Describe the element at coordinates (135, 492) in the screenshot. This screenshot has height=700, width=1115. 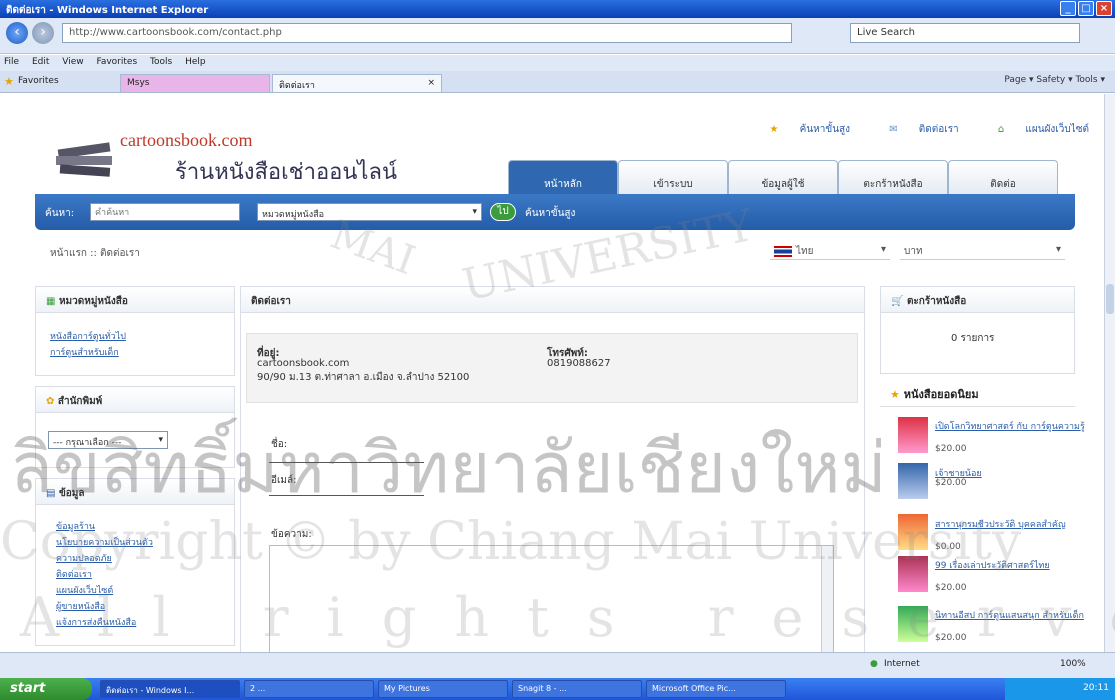
I see `info-title: ▤ ข้อมูล` at that location.